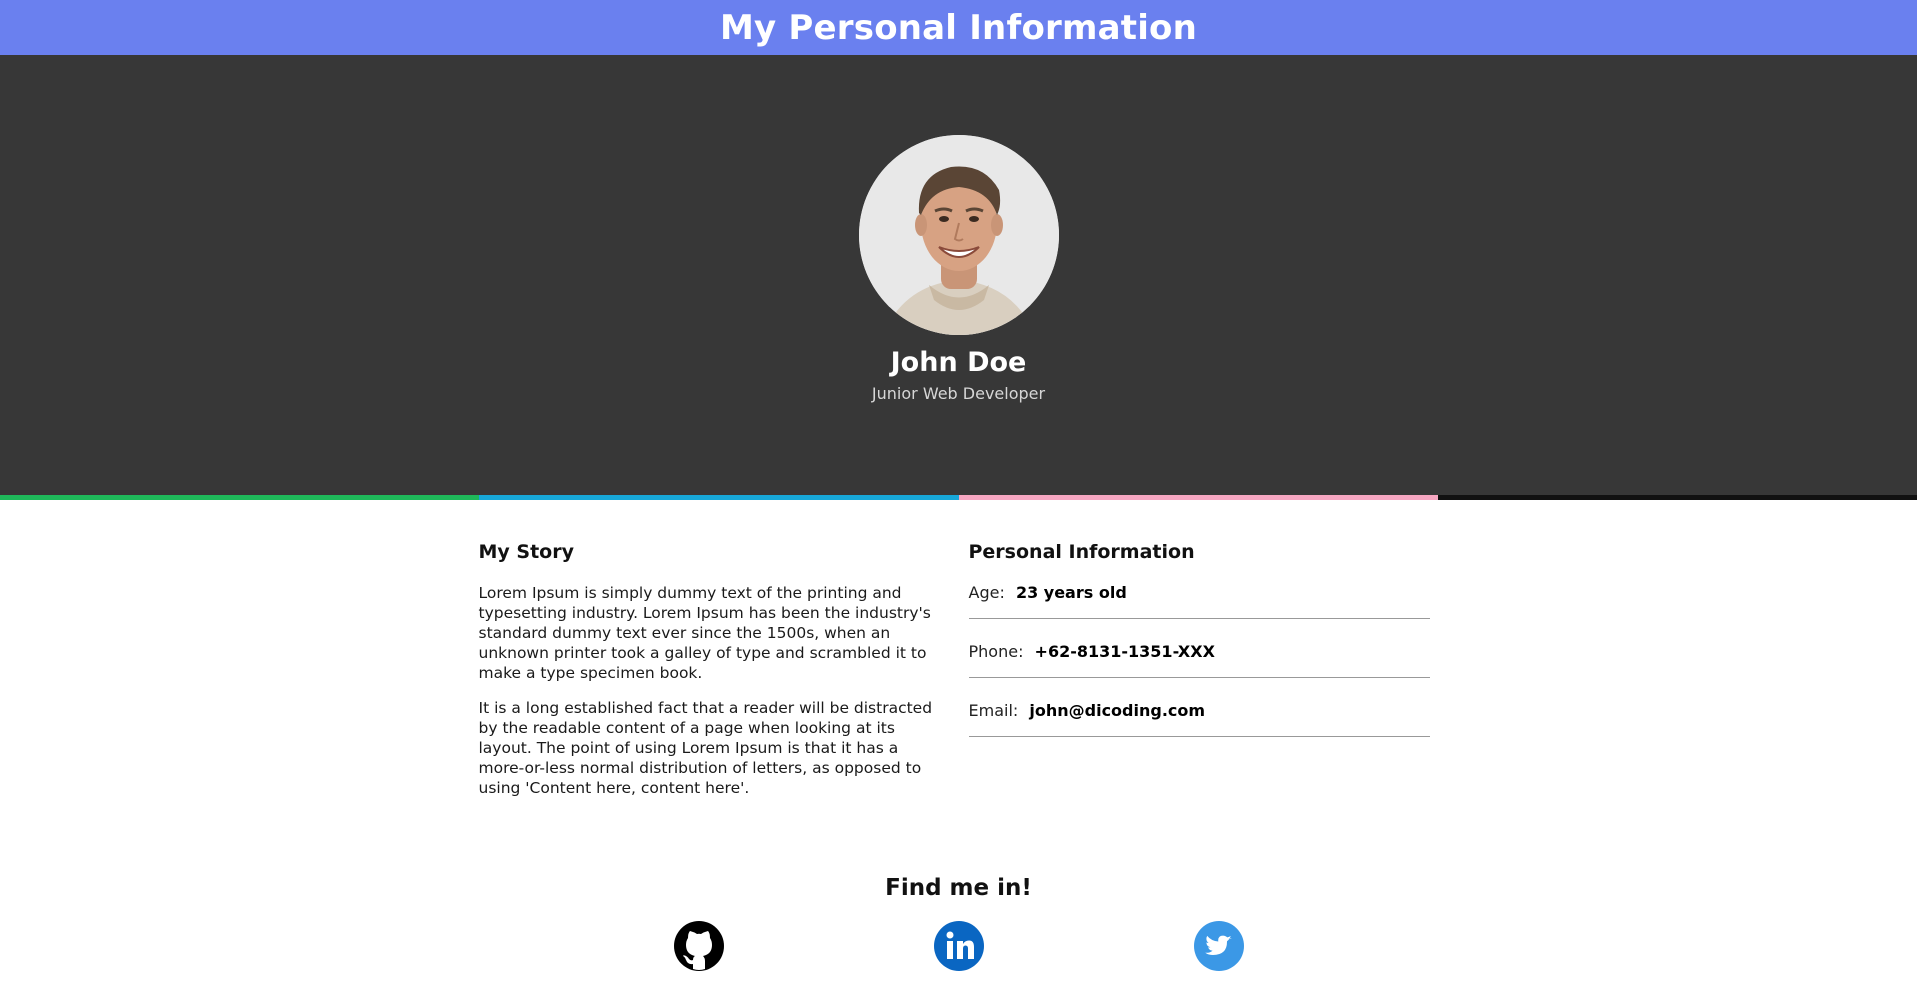 Image resolution: width=1917 pixels, height=1007 pixels. I want to click on info-row-email: Email: john@dicoding.com, so click(1199, 719).